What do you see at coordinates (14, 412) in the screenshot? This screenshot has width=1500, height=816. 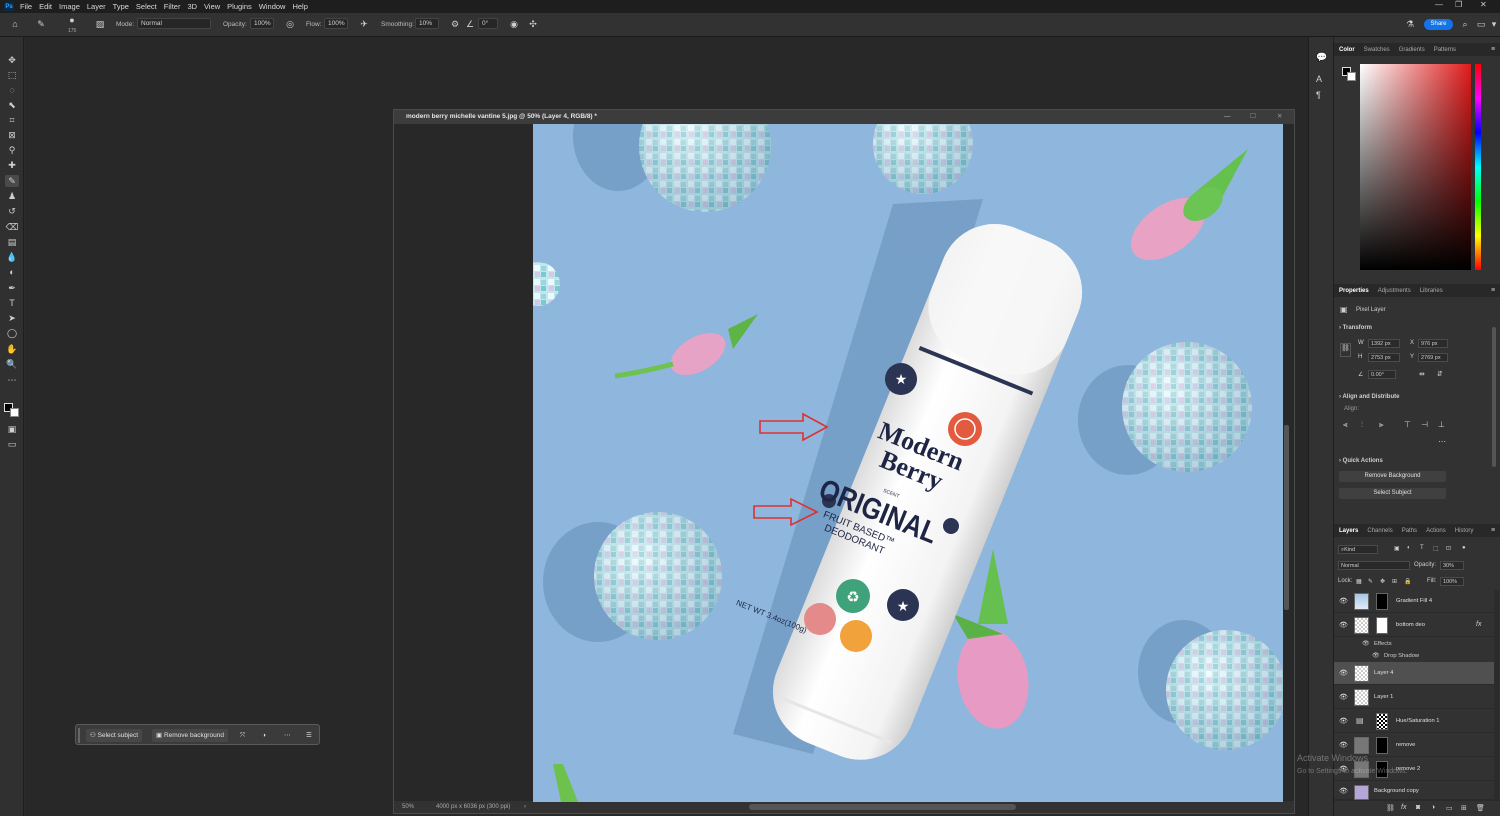 I see `background-color-swatch` at bounding box center [14, 412].